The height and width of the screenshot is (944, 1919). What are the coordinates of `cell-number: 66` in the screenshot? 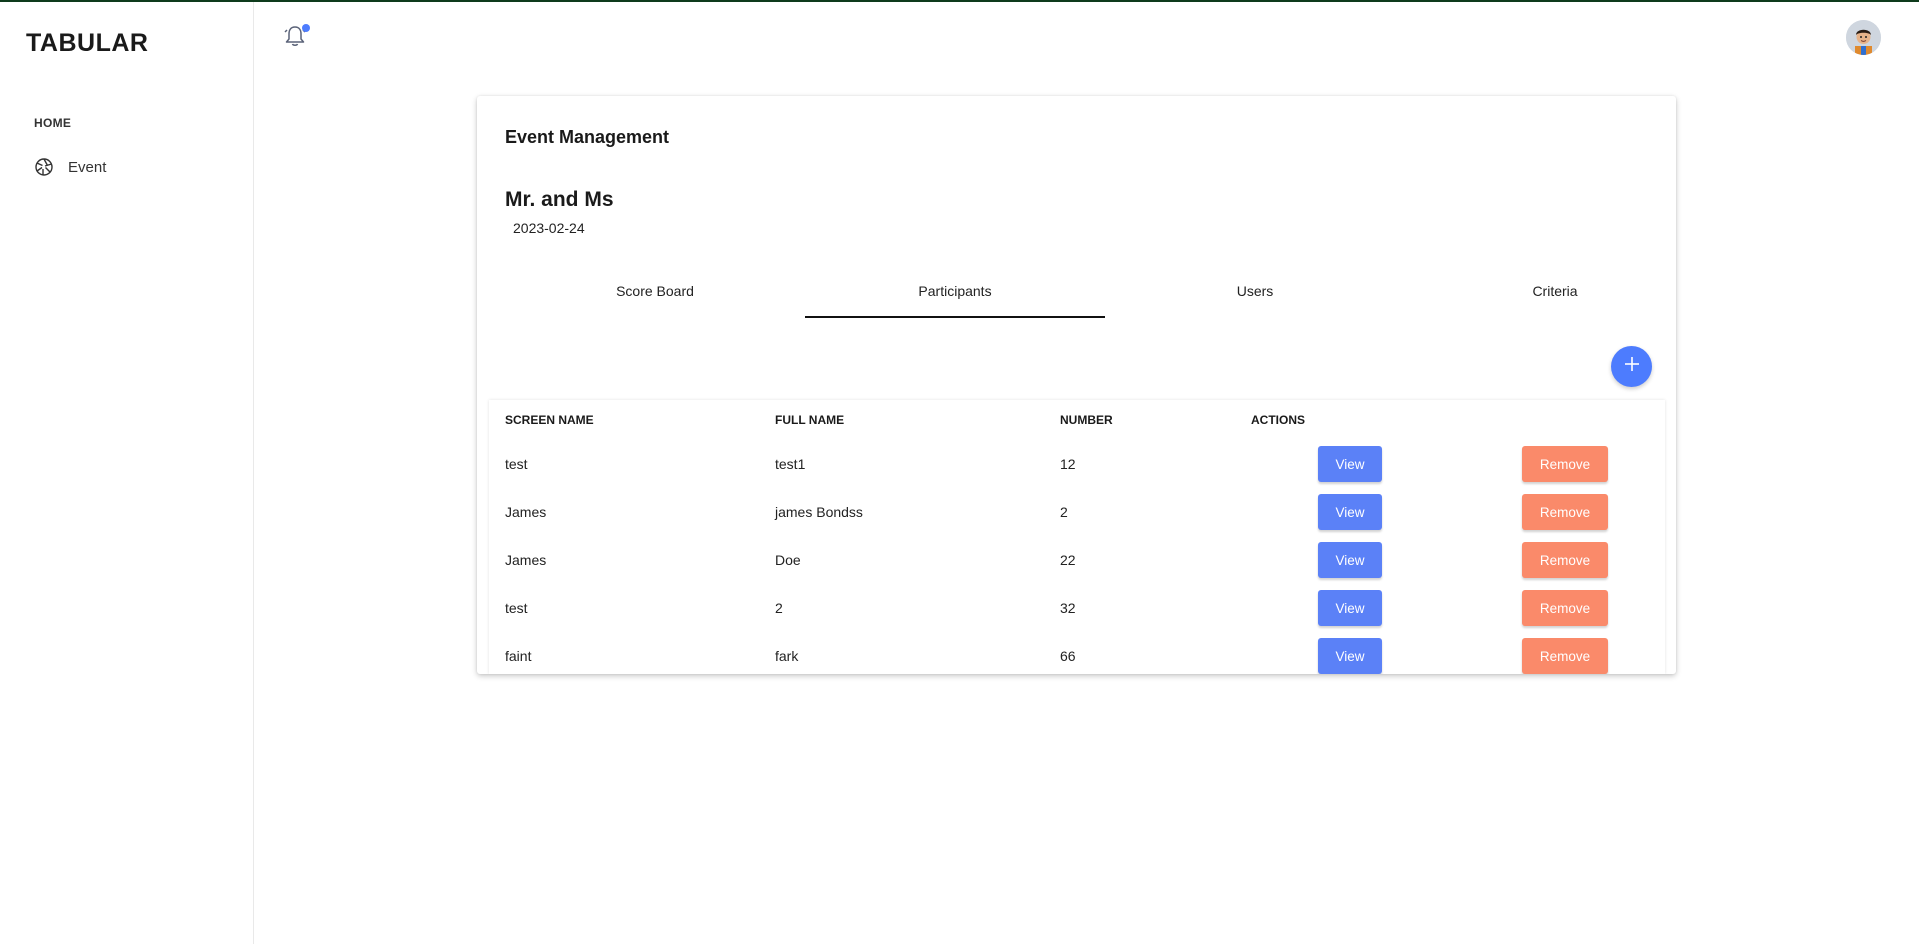 It's located at (1068, 656).